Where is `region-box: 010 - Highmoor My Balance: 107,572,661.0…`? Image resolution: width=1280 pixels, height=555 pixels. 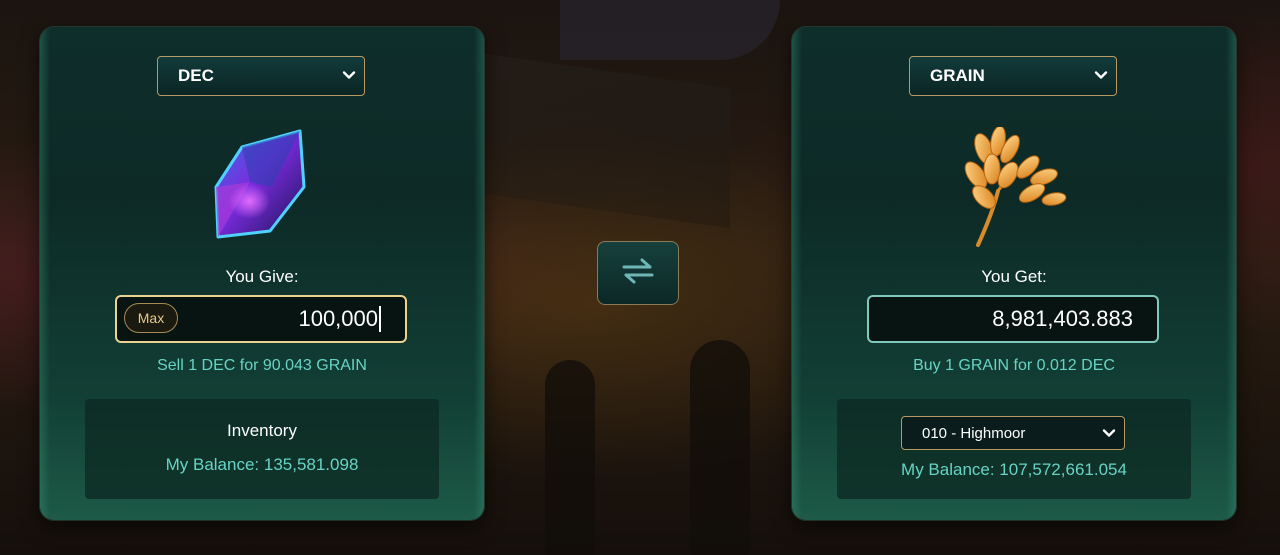
region-box: 010 - Highmoor My Balance: 107,572,661.0… is located at coordinates (1014, 449).